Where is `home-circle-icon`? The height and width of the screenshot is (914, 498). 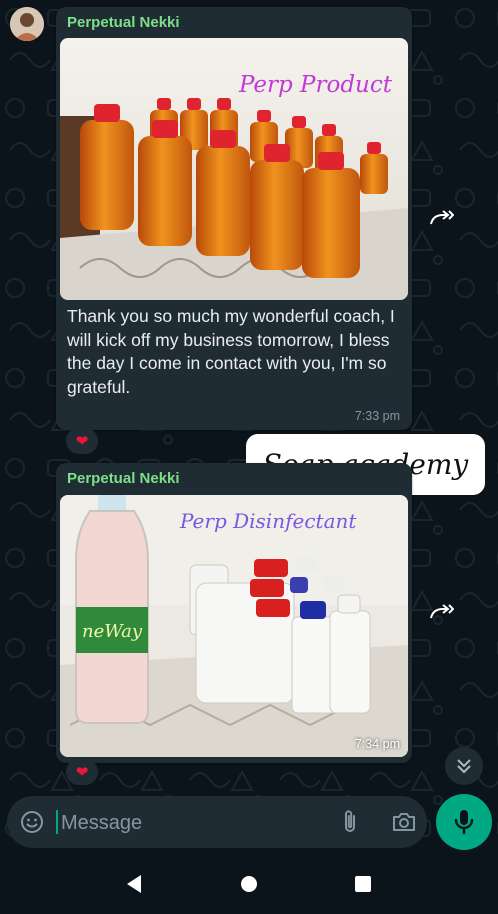 home-circle-icon is located at coordinates (249, 884).